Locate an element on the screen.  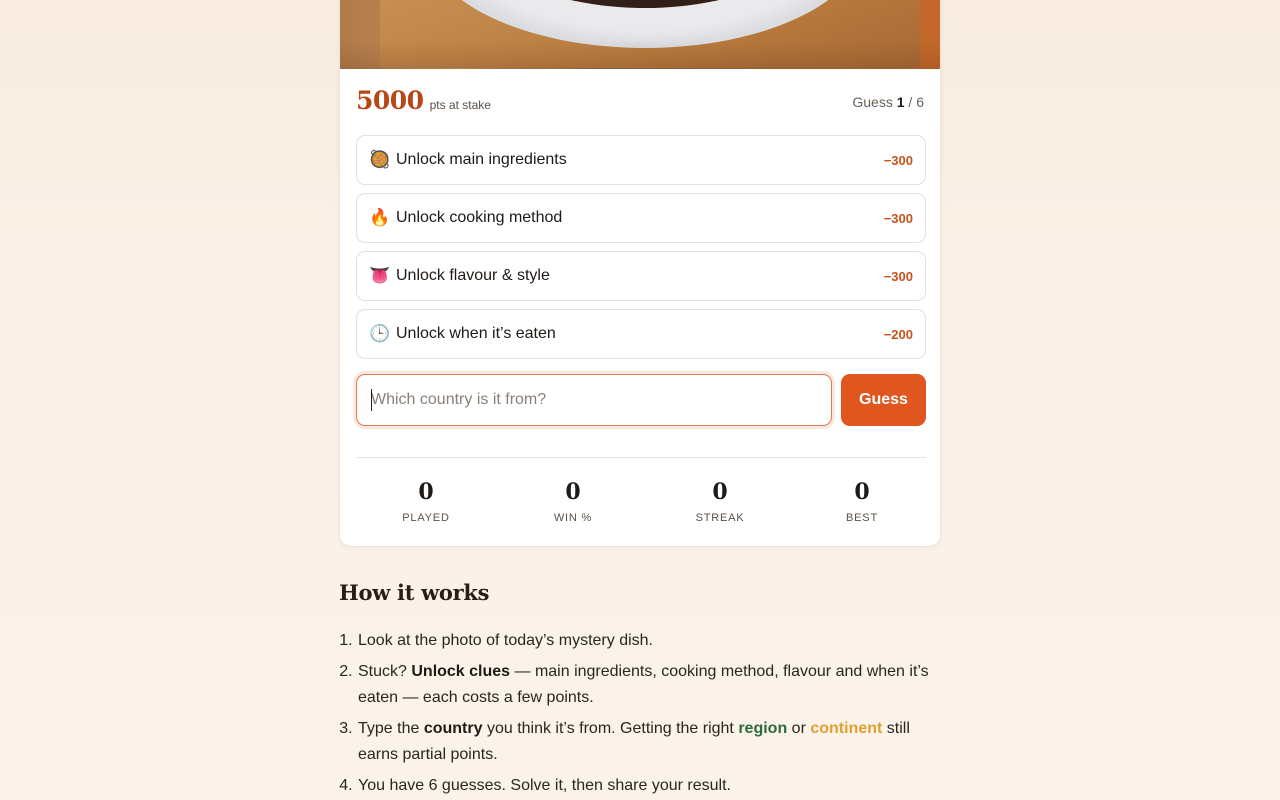
stat-streak: 0 STREAK is located at coordinates (720, 502).